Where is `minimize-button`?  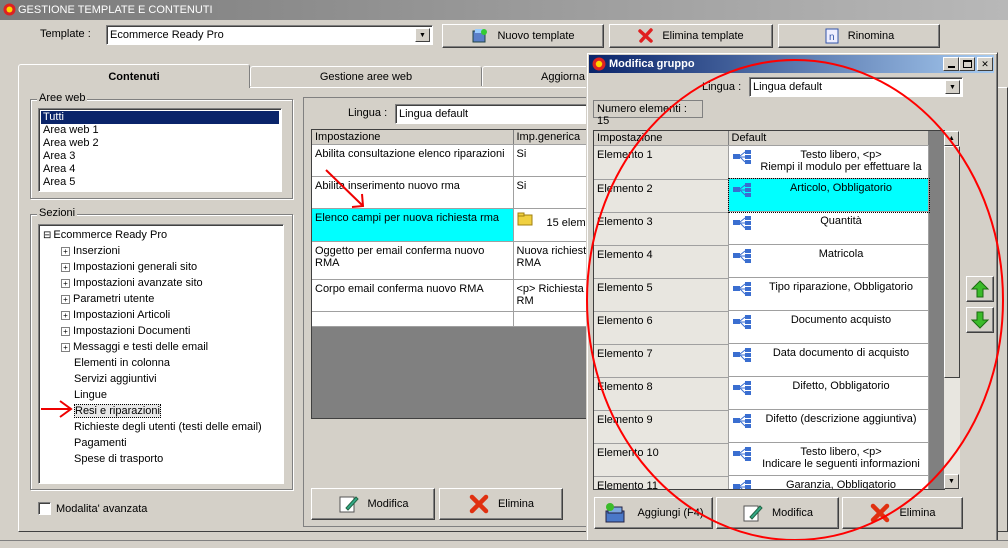
minimize-button is located at coordinates (951, 64).